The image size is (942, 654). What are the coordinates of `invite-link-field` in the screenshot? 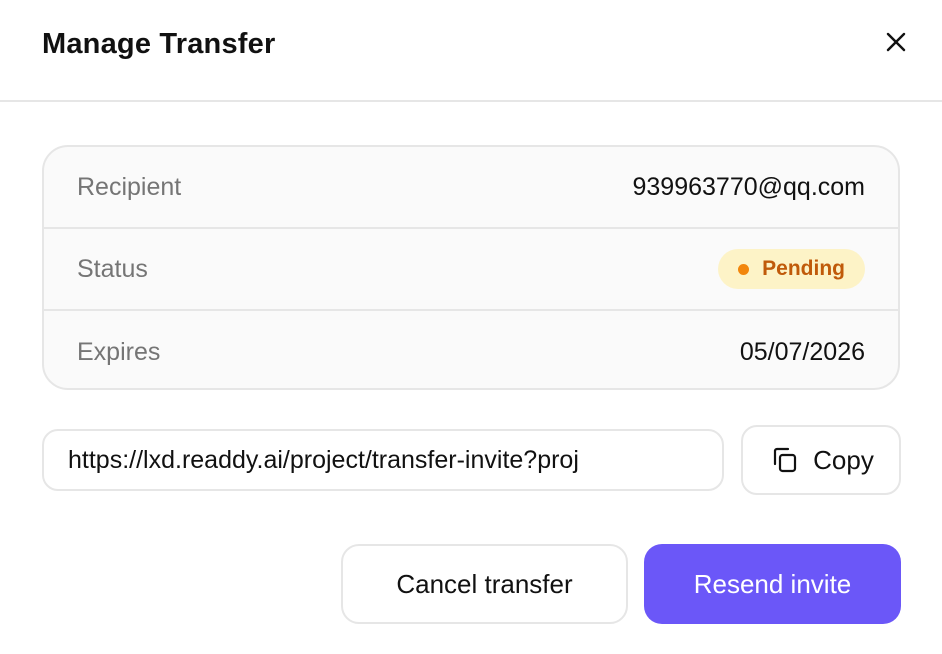 It's located at (383, 460).